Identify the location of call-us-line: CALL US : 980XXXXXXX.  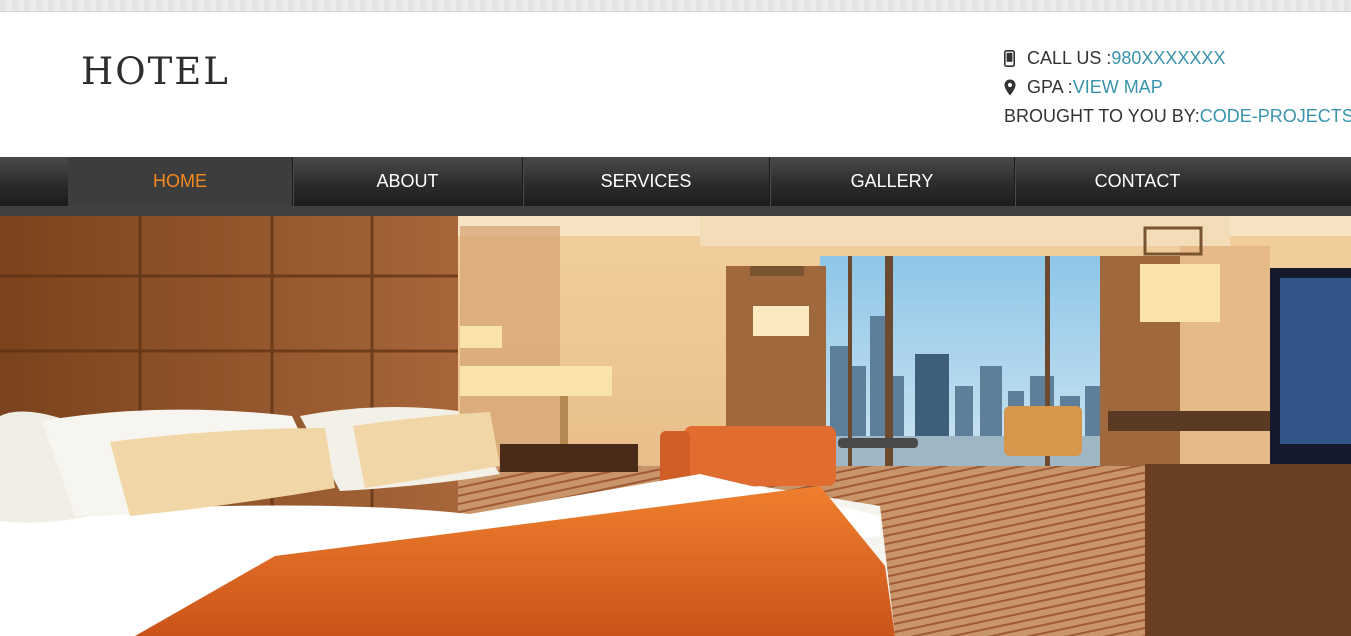
(1169, 58).